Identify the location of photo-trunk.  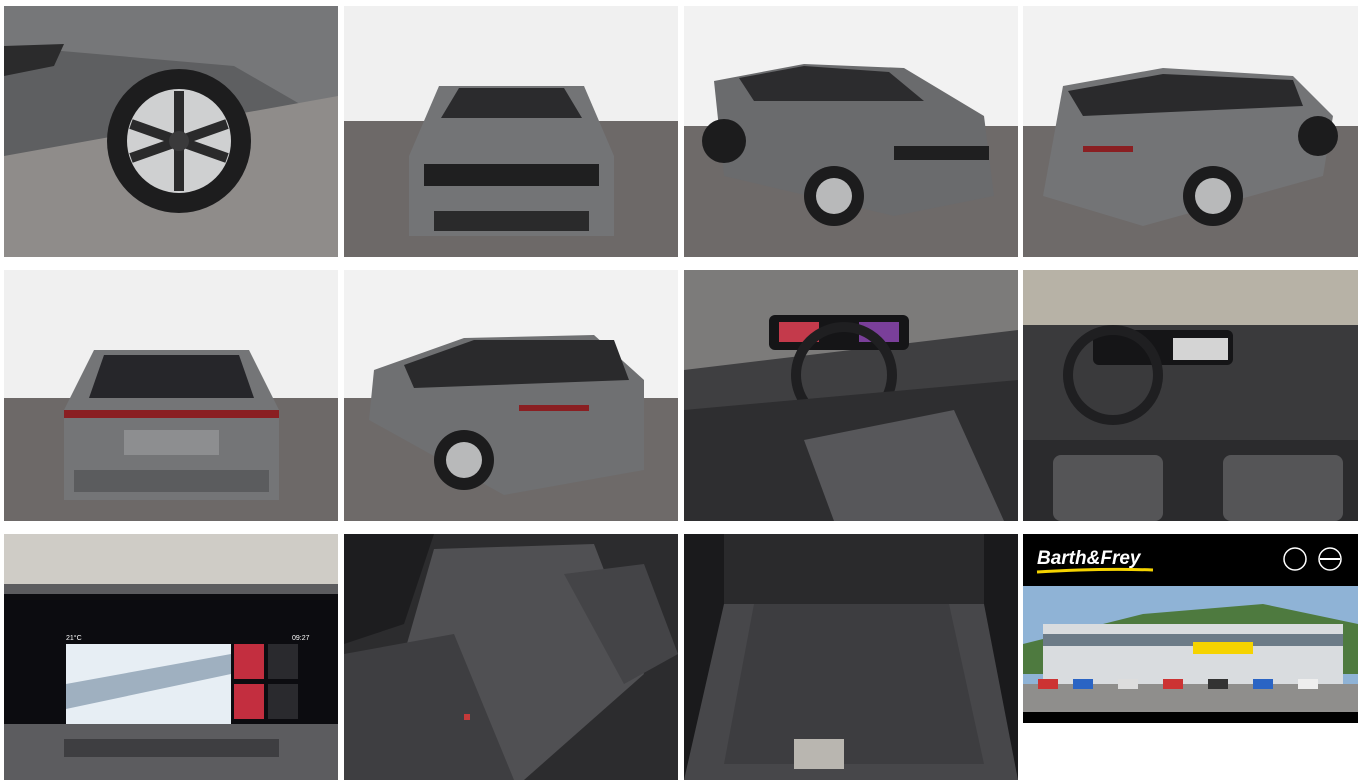
(851, 657).